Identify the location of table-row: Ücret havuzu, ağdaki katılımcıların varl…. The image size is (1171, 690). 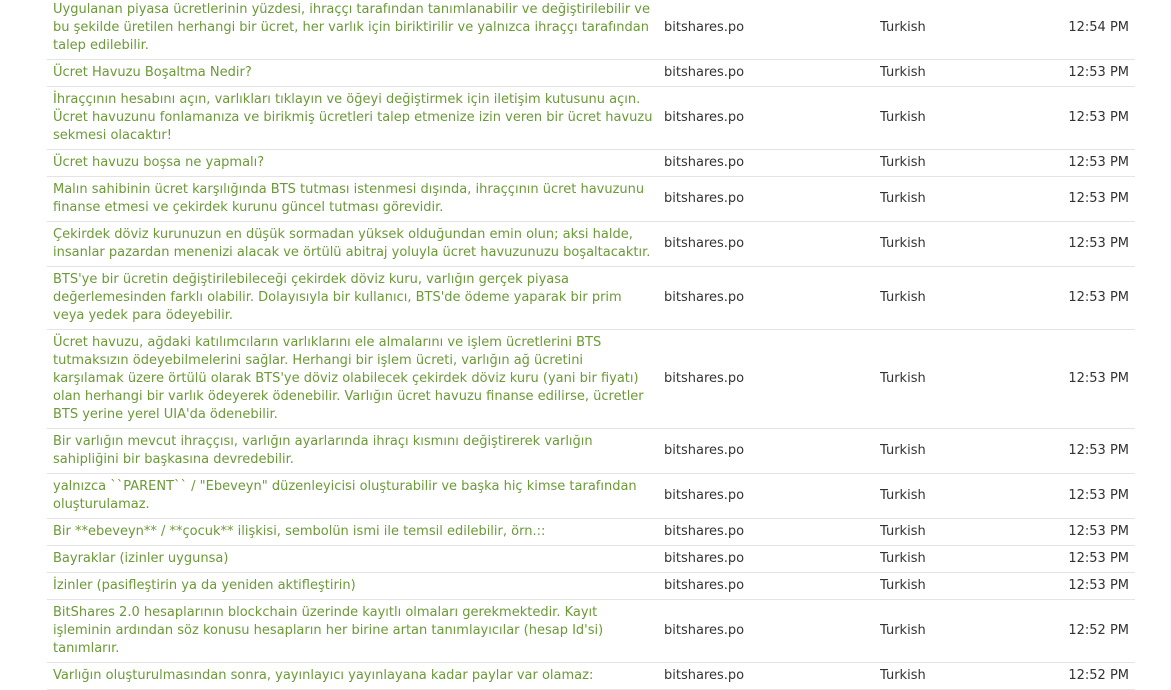
(591, 379).